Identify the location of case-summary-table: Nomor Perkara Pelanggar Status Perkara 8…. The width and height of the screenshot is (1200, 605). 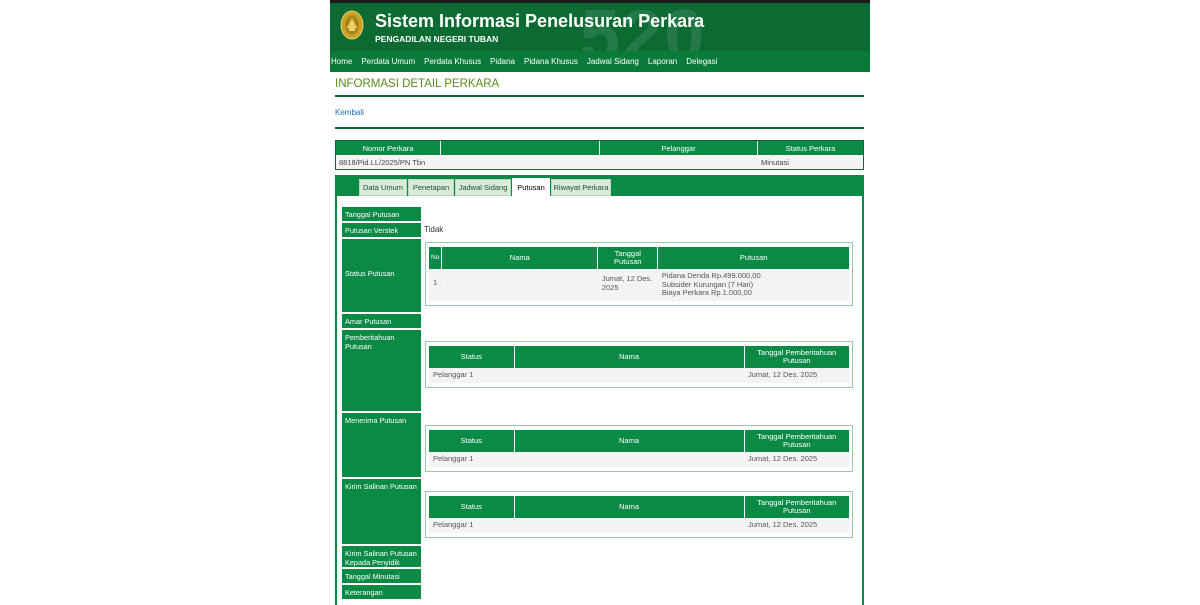
(599, 155).